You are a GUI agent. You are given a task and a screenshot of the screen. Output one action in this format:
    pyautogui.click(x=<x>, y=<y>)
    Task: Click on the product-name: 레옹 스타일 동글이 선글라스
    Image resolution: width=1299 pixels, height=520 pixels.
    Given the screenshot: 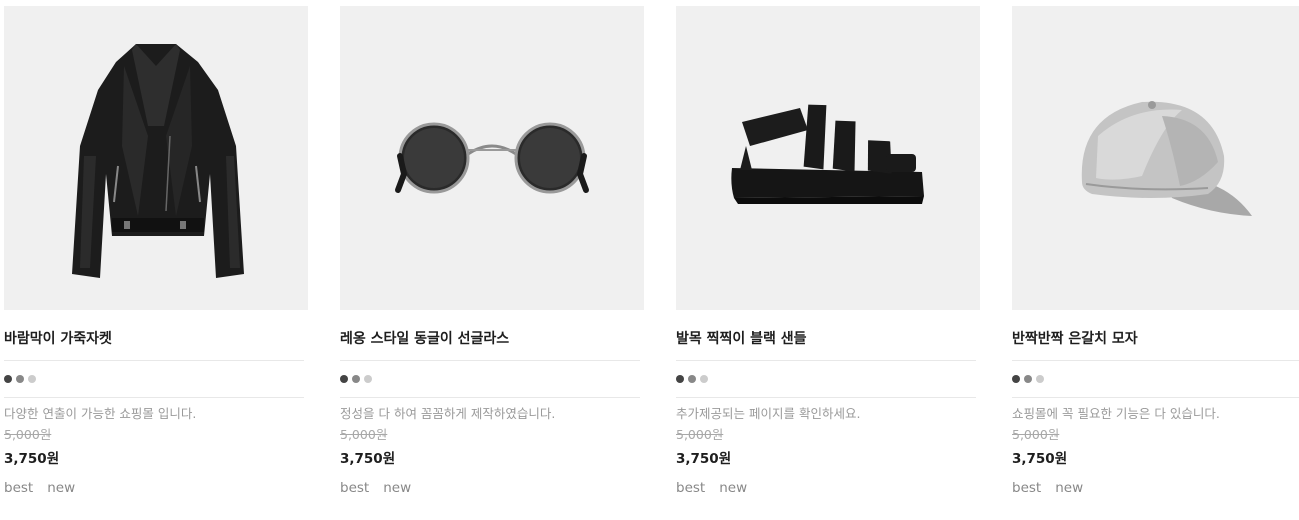 What is the action you would take?
    pyautogui.click(x=492, y=339)
    